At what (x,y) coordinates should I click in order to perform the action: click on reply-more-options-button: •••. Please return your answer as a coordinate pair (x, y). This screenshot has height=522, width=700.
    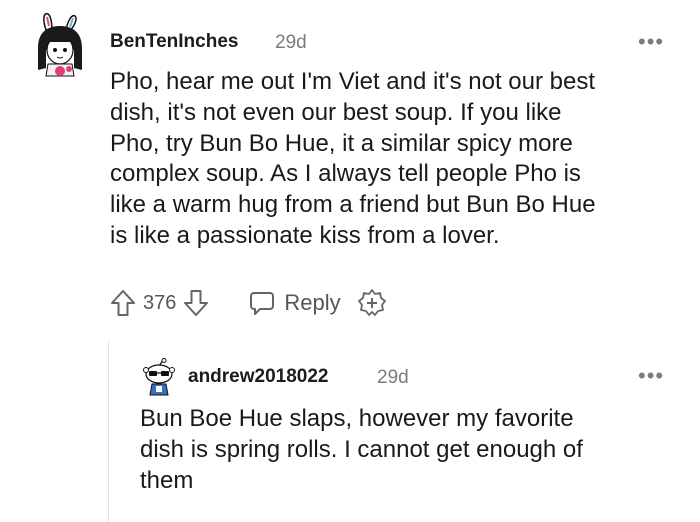
    Looking at the image, I should click on (651, 376).